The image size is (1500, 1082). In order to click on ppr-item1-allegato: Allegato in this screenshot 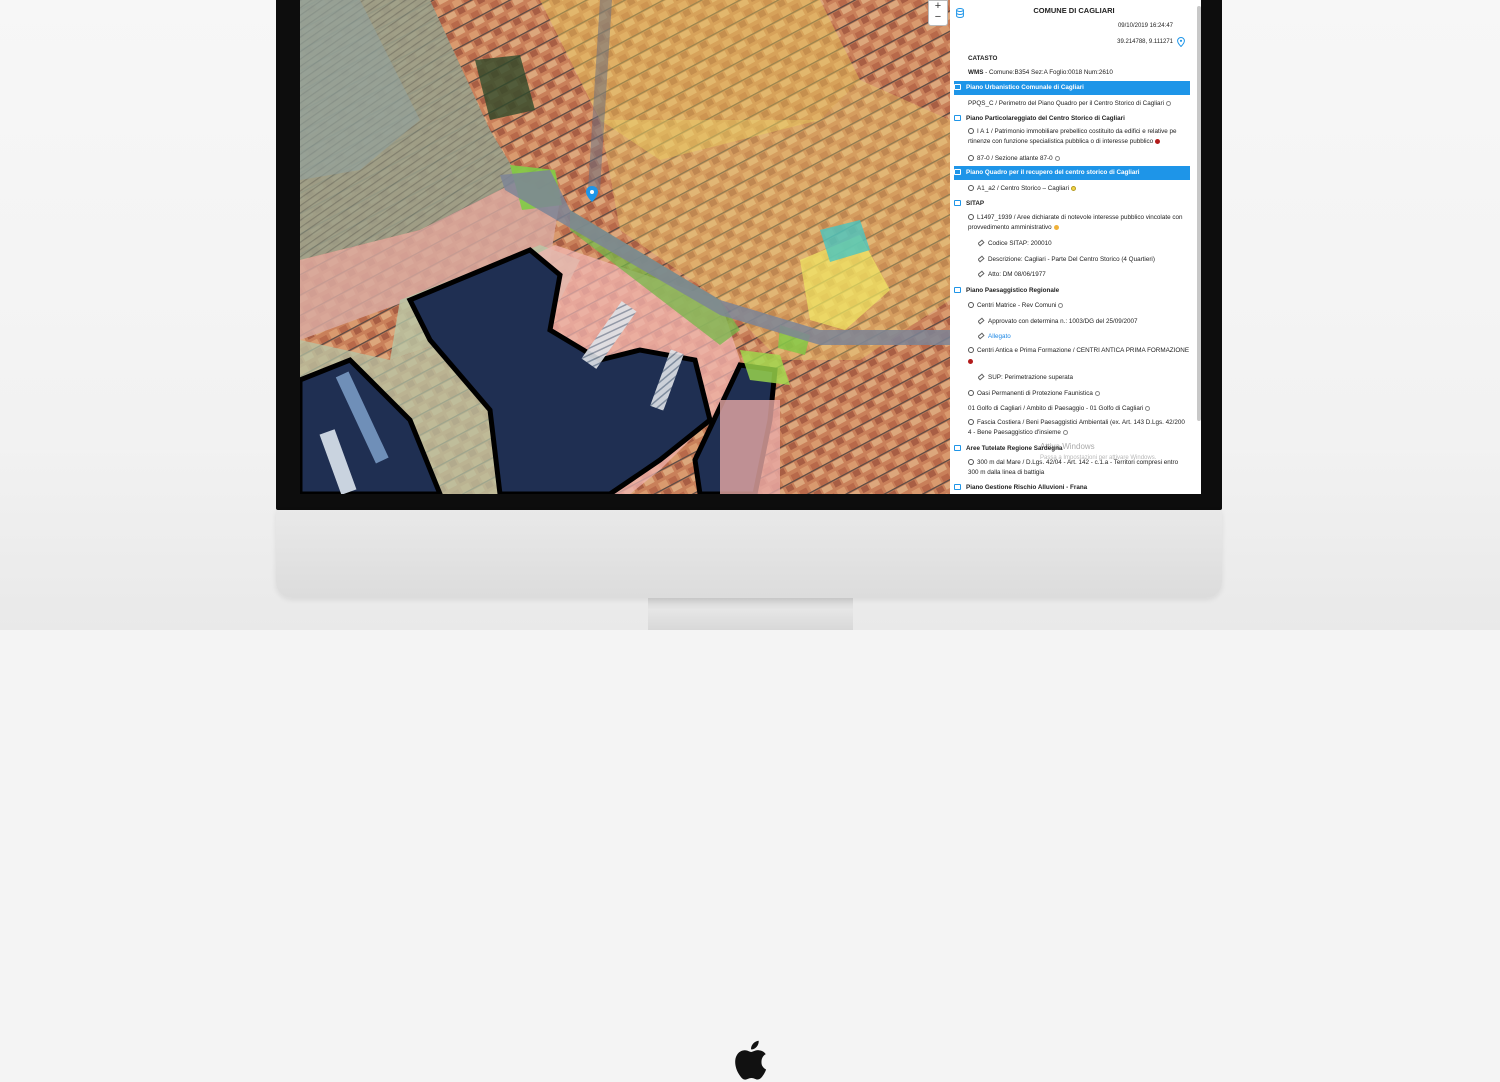, I will do `click(1089, 337)`.